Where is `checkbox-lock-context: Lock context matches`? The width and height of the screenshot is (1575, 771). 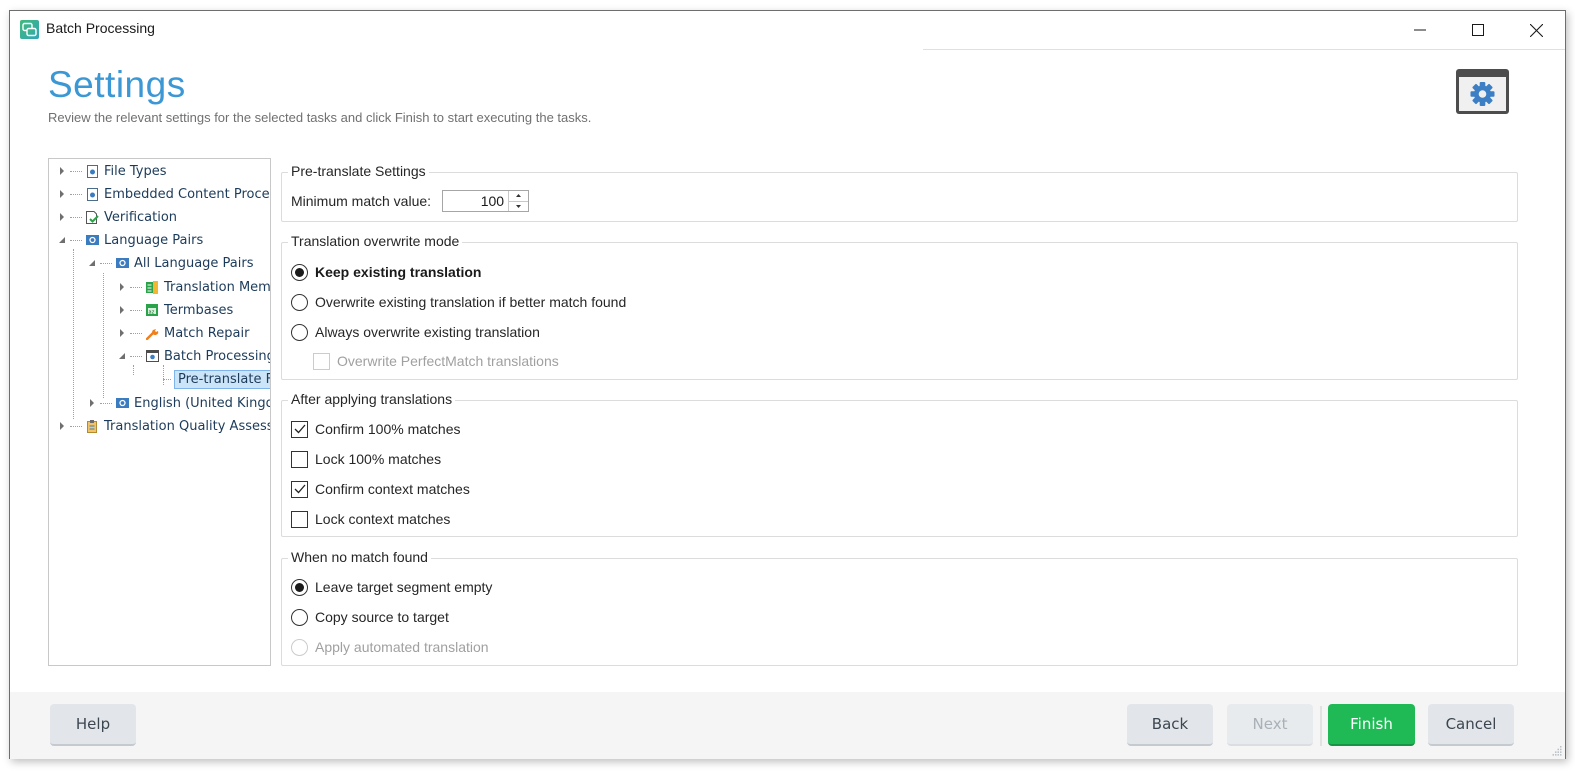
checkbox-lock-context: Lock context matches is located at coordinates (370, 519).